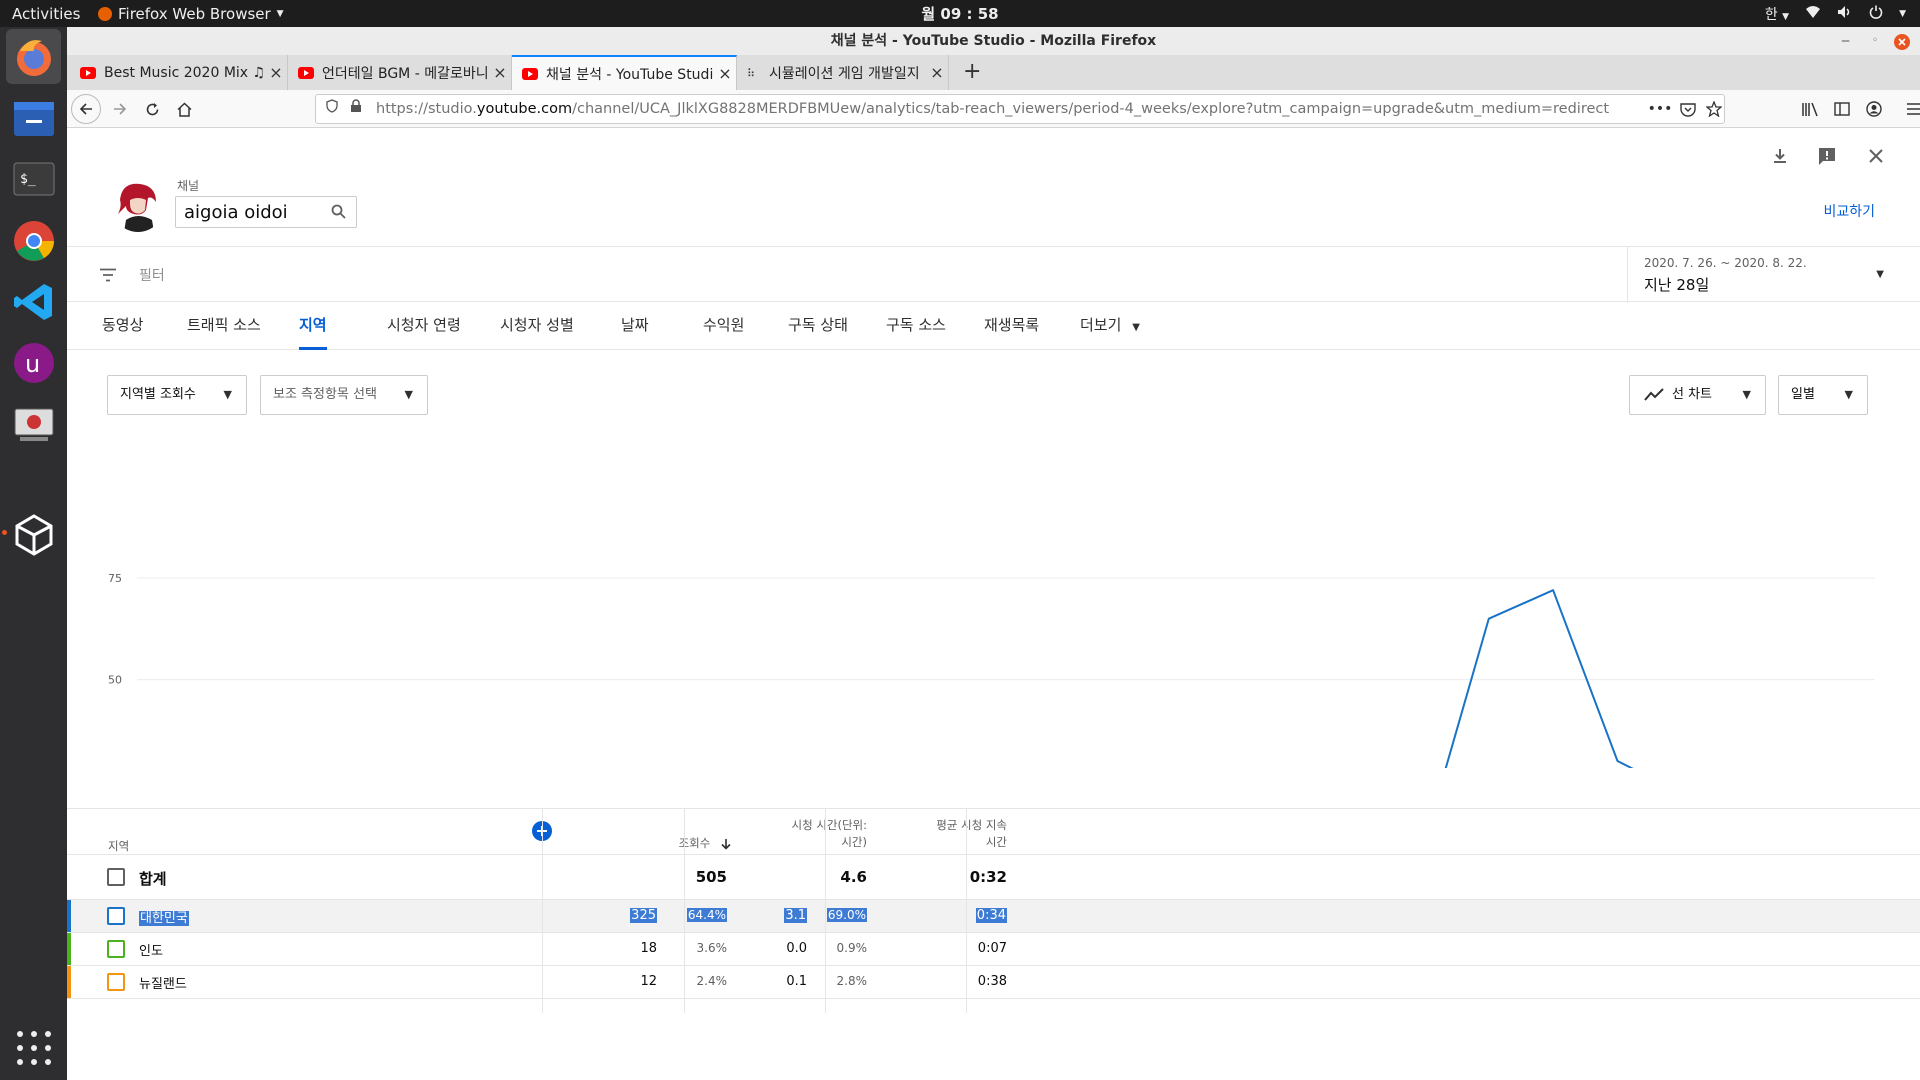 Image resolution: width=1920 pixels, height=1080 pixels. What do you see at coordinates (152, 109) in the screenshot?
I see `reload-button` at bounding box center [152, 109].